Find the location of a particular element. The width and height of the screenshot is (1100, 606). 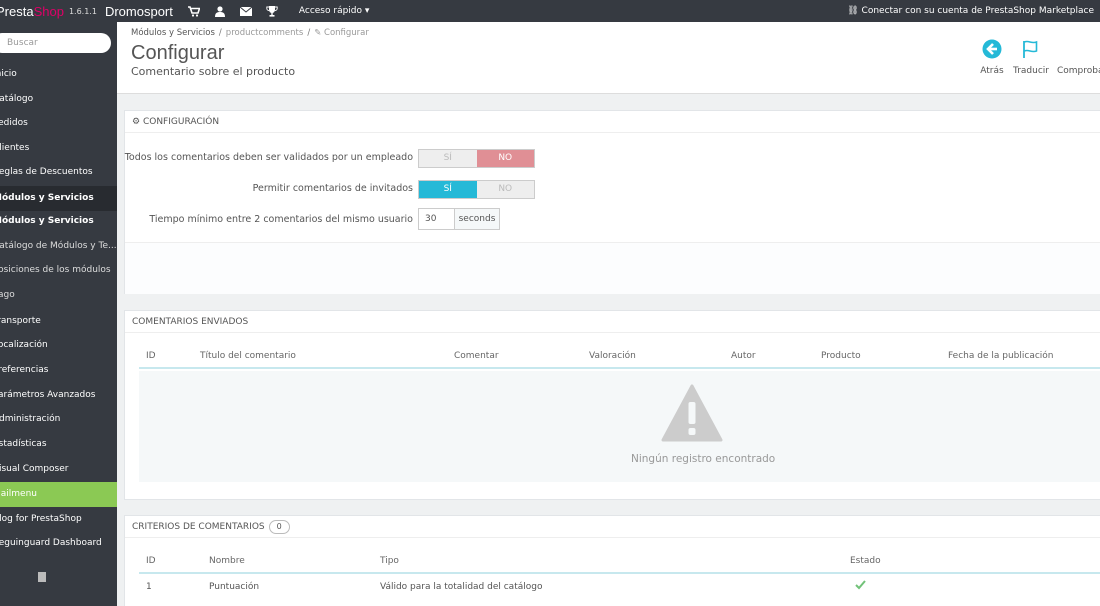

config-panel-heading: ⚙ CONFIGURACIÓN is located at coordinates (612, 122).